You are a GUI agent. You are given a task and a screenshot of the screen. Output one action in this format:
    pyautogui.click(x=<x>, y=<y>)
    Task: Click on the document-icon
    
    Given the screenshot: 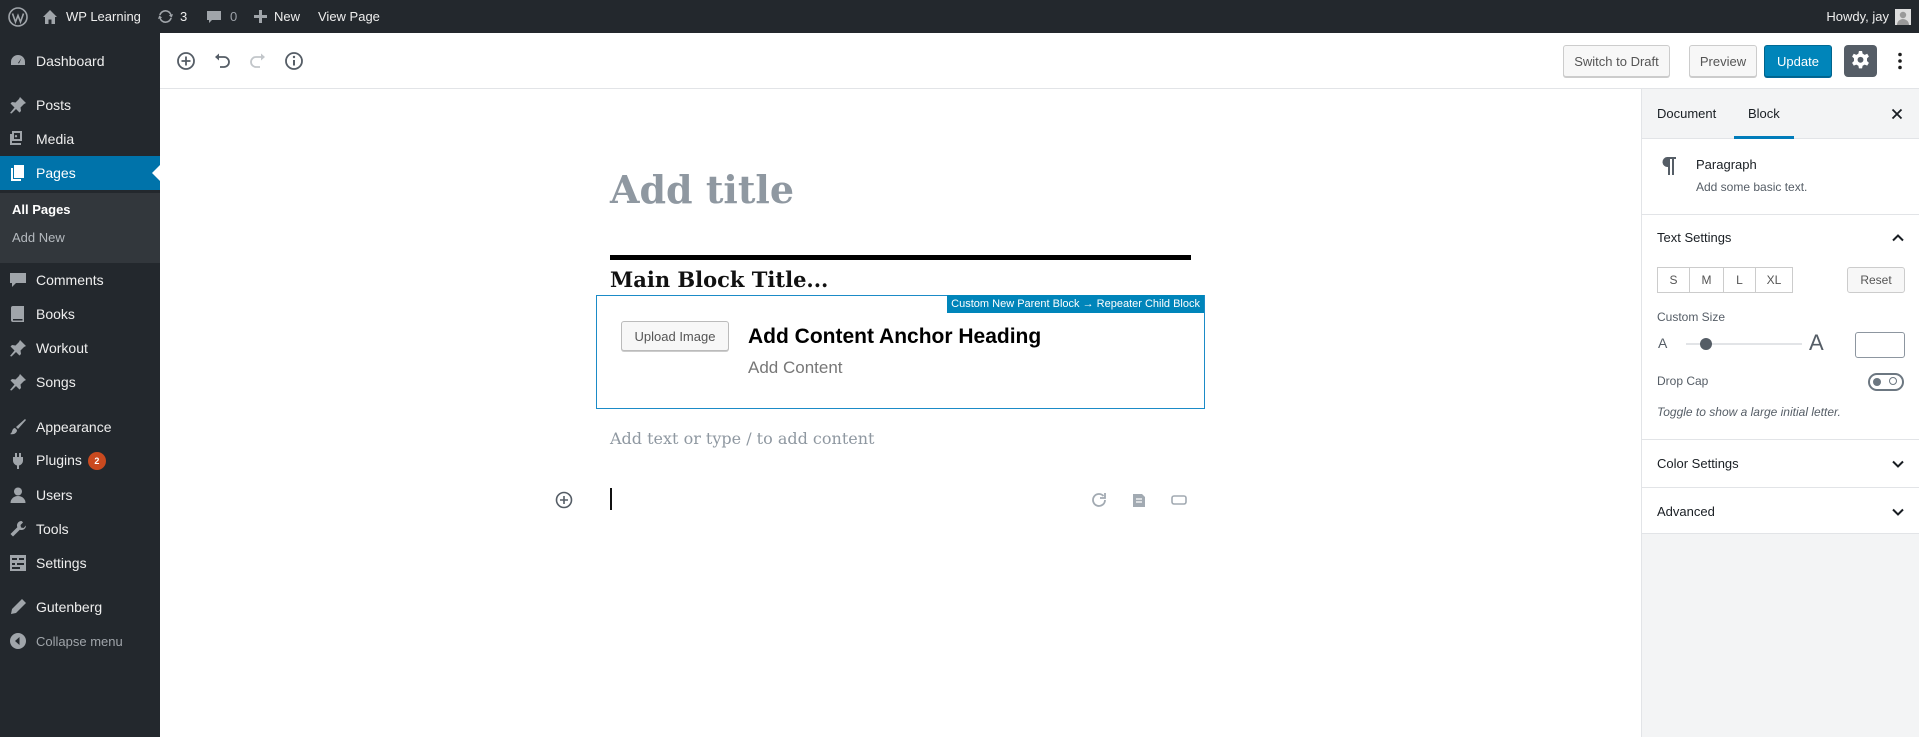 What is the action you would take?
    pyautogui.click(x=1139, y=500)
    